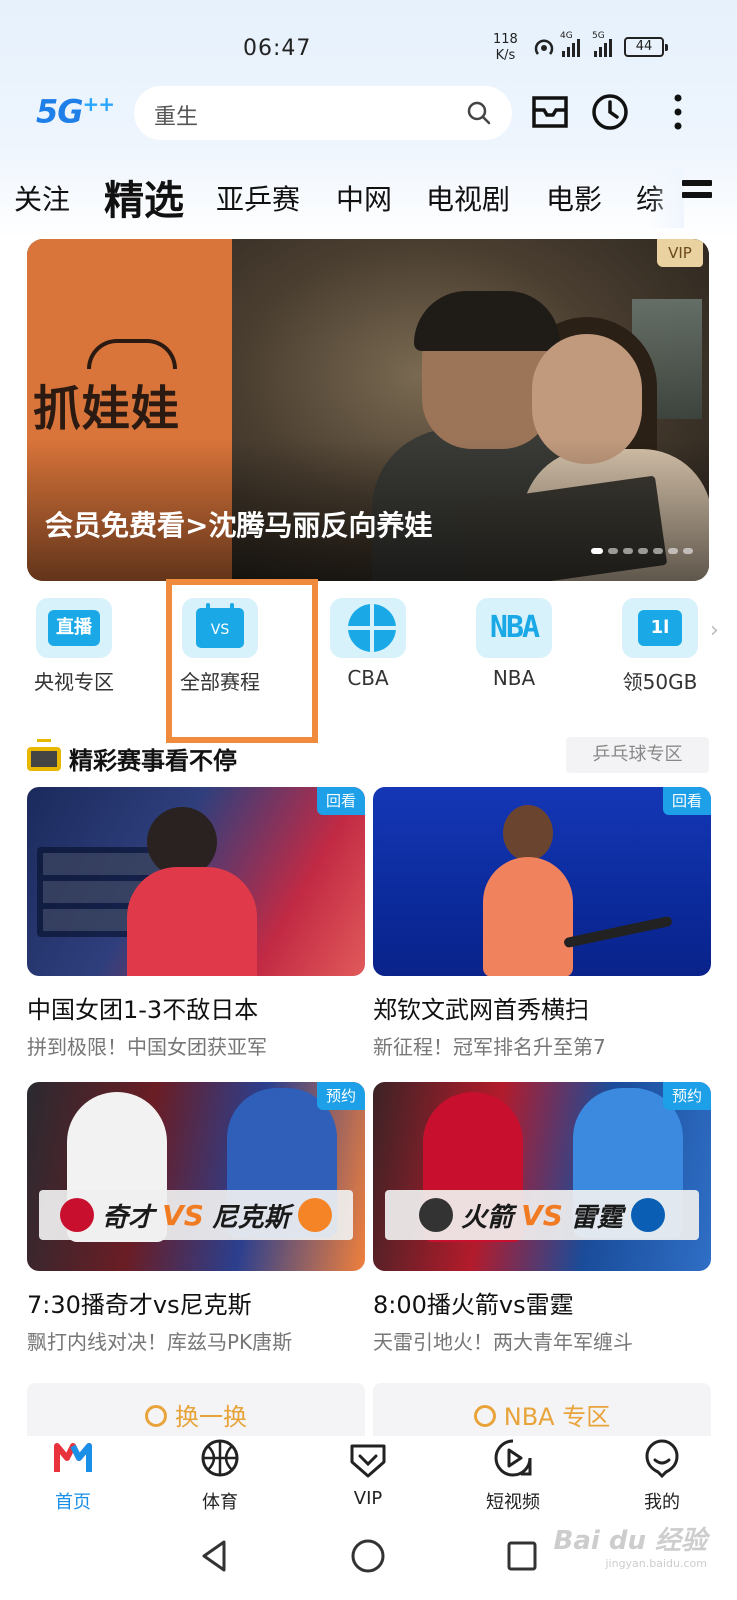 Image resolution: width=737 pixels, height=1600 pixels. I want to click on category-tabs: 关注 精选 亚乒赛 中网 电视剧 电影 综, so click(374, 198).